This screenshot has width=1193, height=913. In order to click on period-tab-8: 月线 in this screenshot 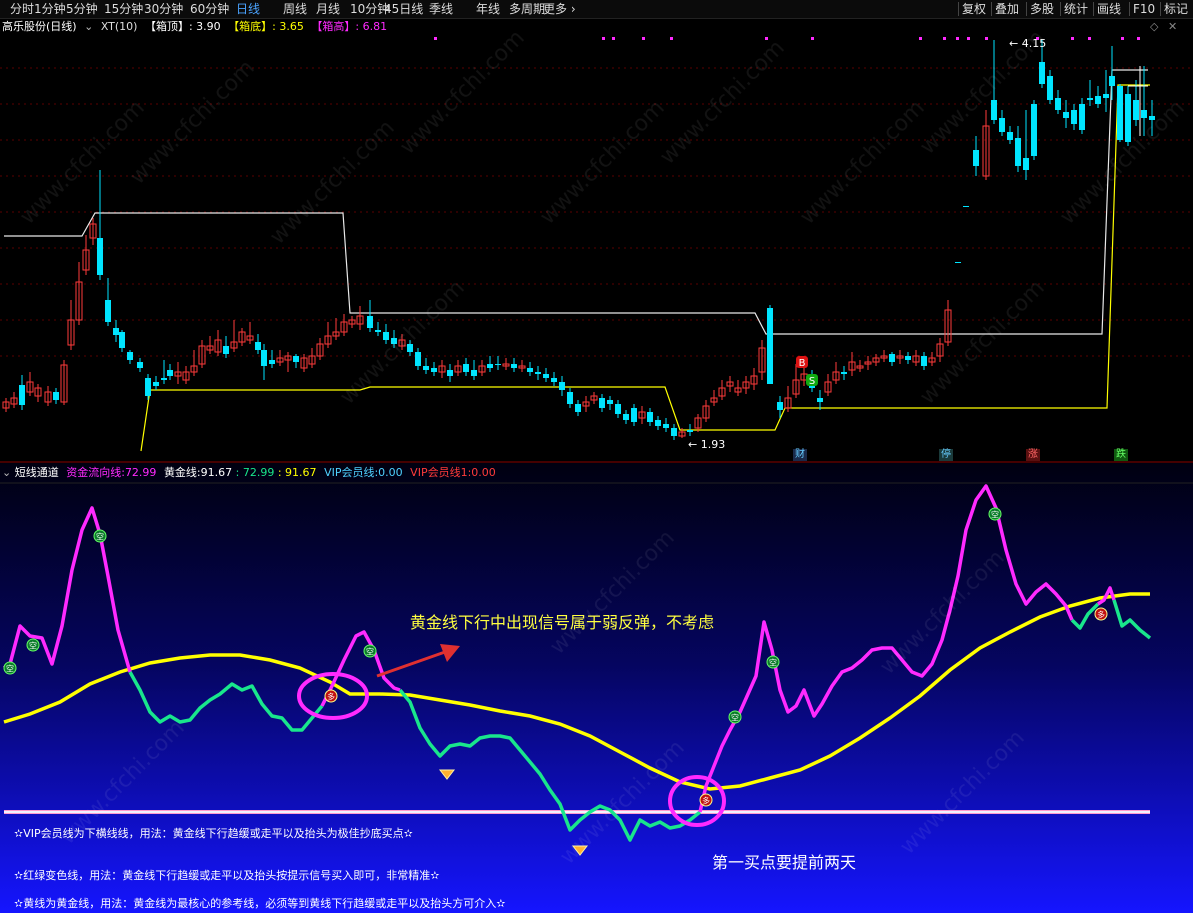, I will do `click(328, 9)`.